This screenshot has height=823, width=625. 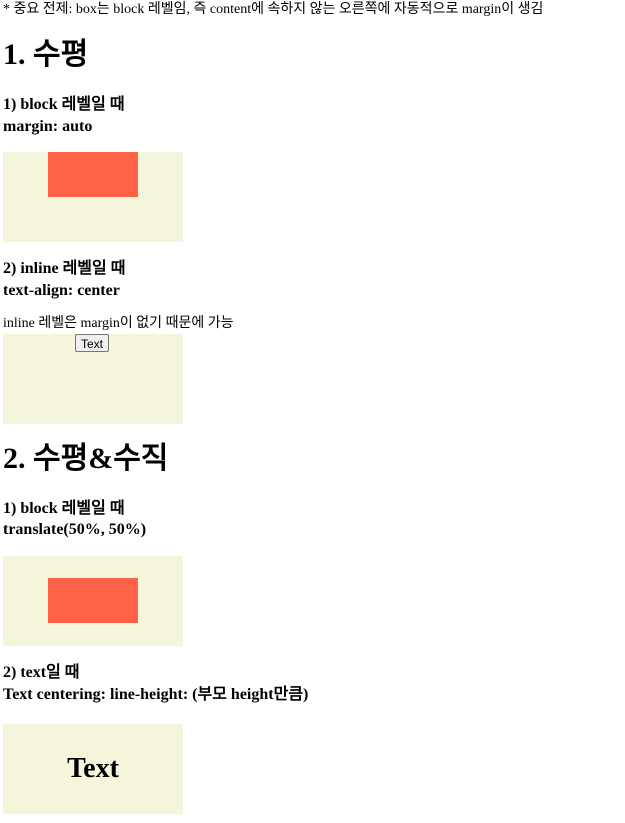 I want to click on section2-title: 2. 수평&수직, so click(x=86, y=458).